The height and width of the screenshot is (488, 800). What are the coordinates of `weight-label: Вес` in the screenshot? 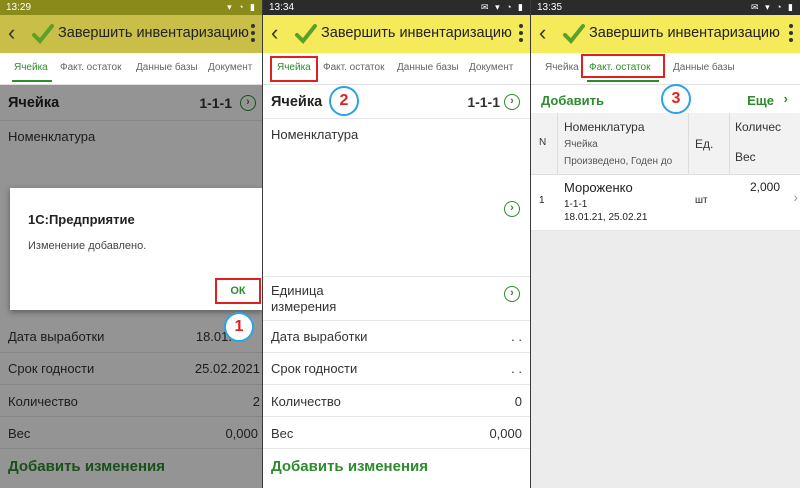 It's located at (282, 433).